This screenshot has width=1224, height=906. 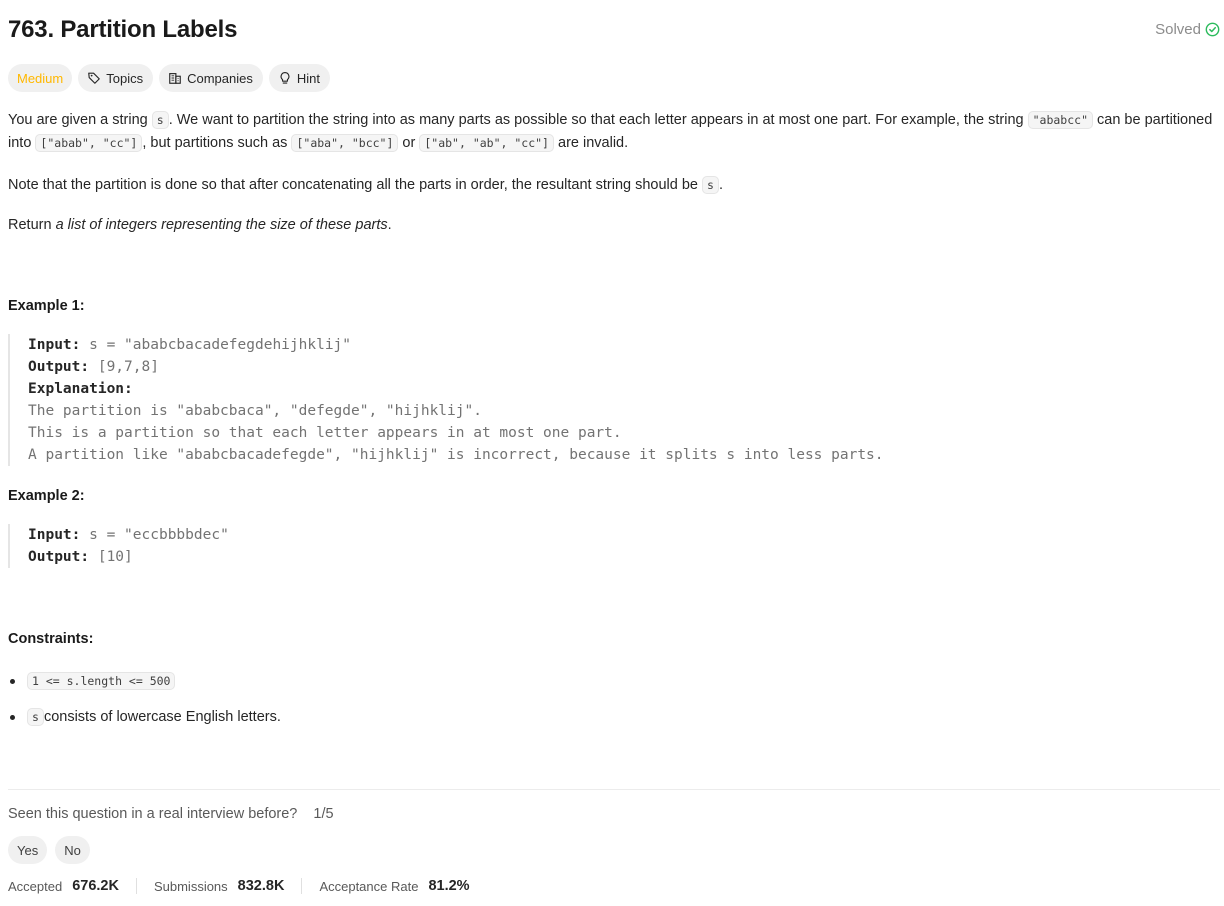 I want to click on solved-status: Solved, so click(x=1187, y=29).